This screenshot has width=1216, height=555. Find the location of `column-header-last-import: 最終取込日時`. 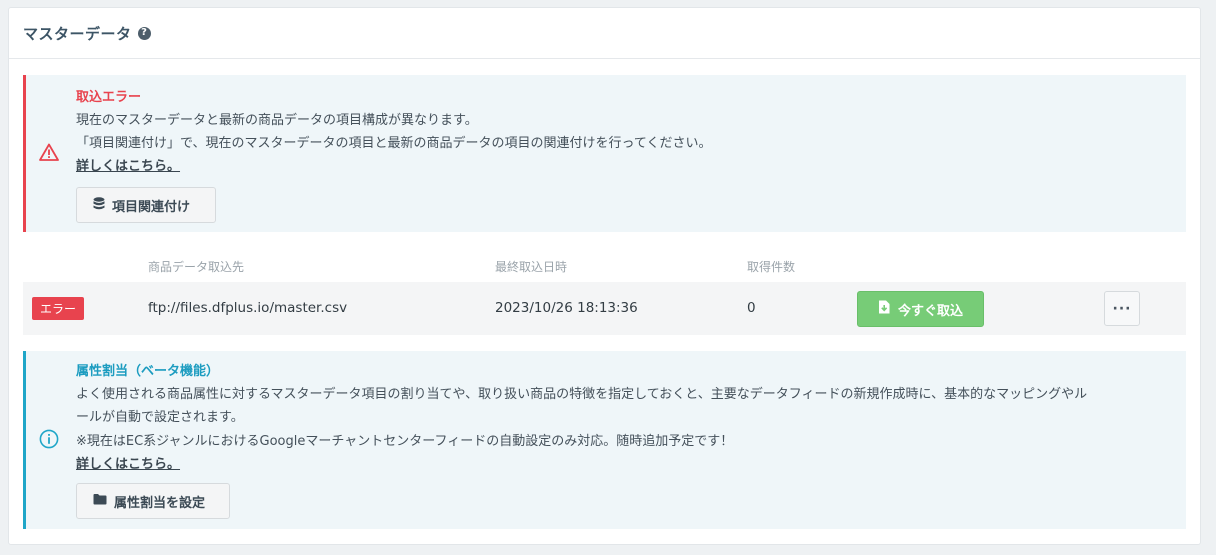

column-header-last-import: 最終取込日時 is located at coordinates (531, 267).